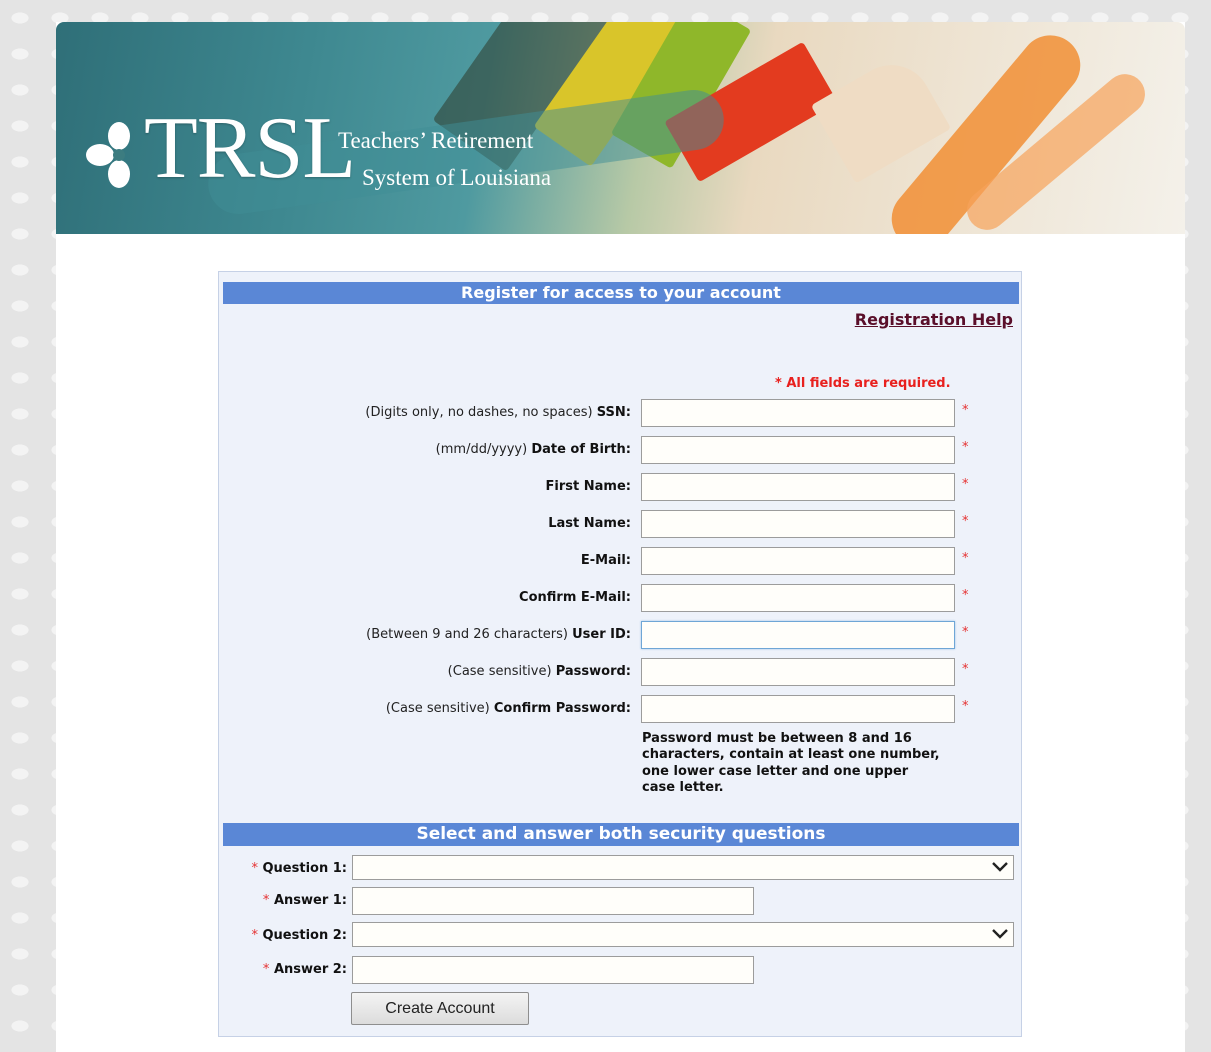 The width and height of the screenshot is (1211, 1052). I want to click on last-name-label: Last Name:, so click(589, 523).